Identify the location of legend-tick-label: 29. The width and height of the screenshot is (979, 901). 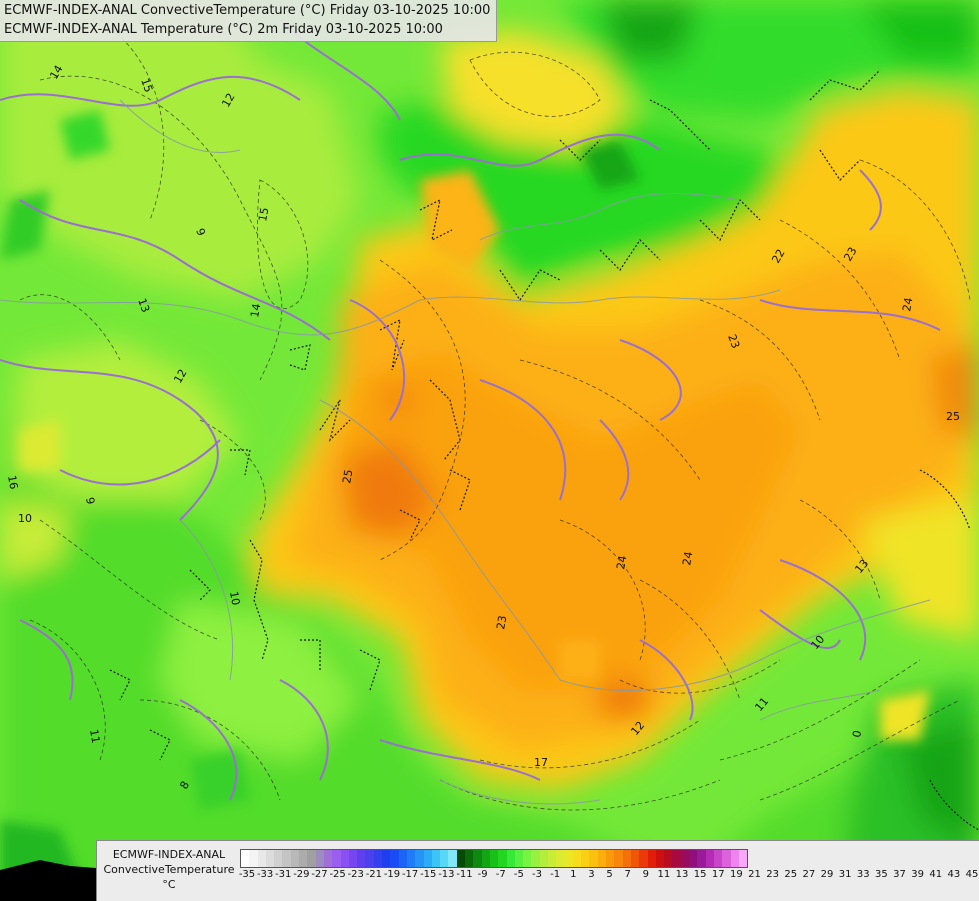
(827, 874).